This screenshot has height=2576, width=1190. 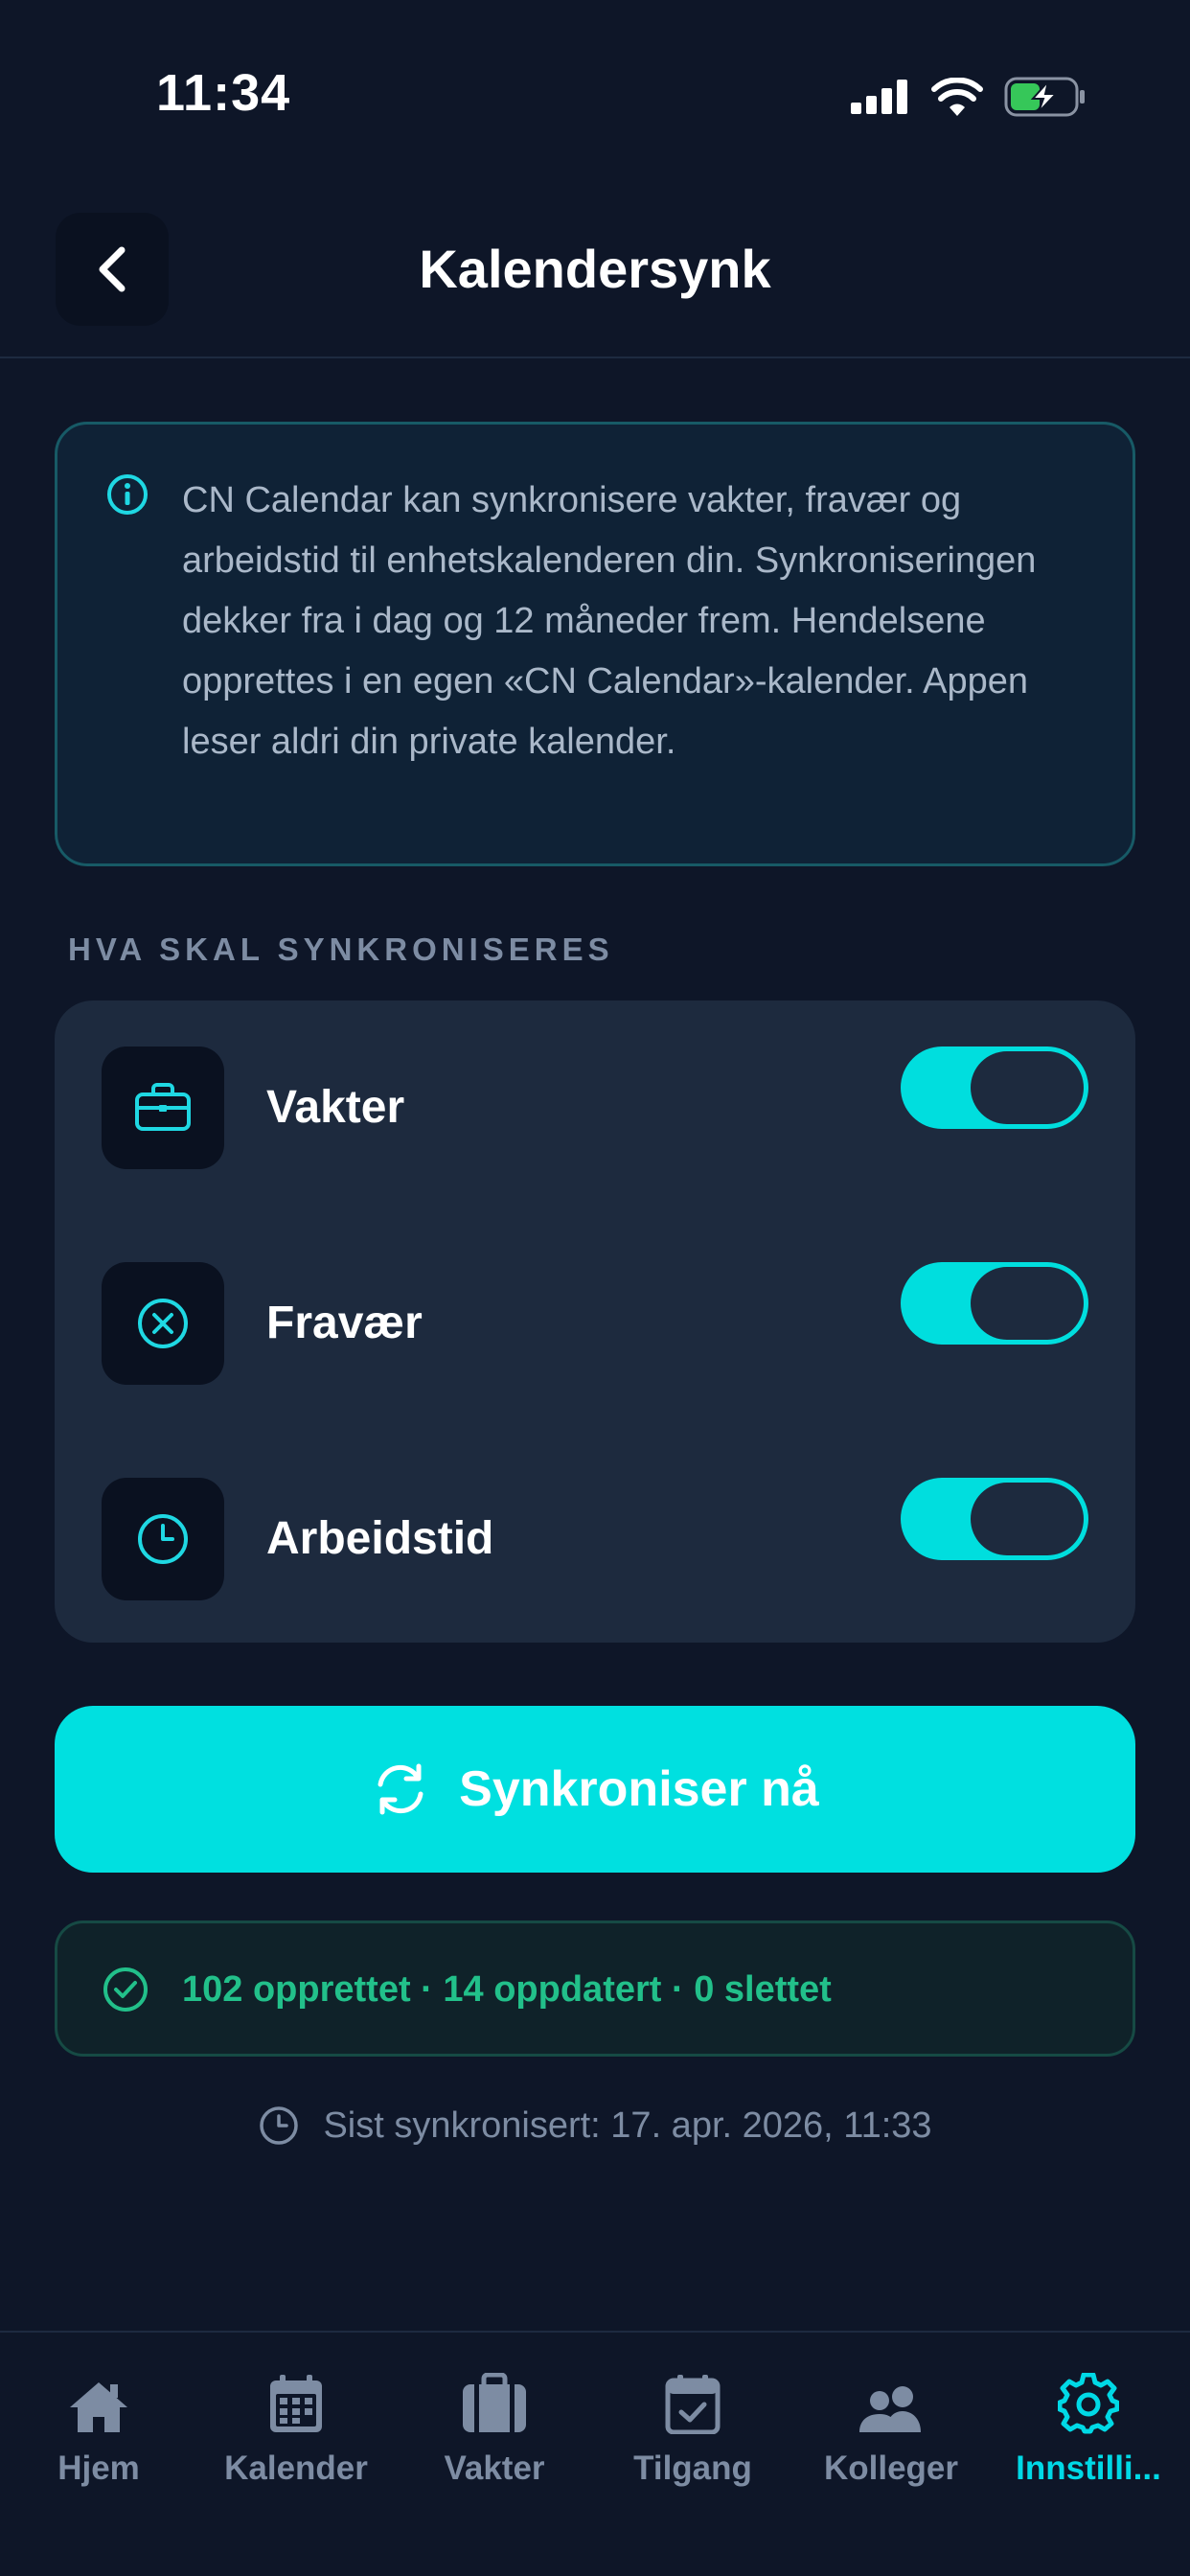 I want to click on tab-kolleger: Kolleger, so click(x=891, y=2424).